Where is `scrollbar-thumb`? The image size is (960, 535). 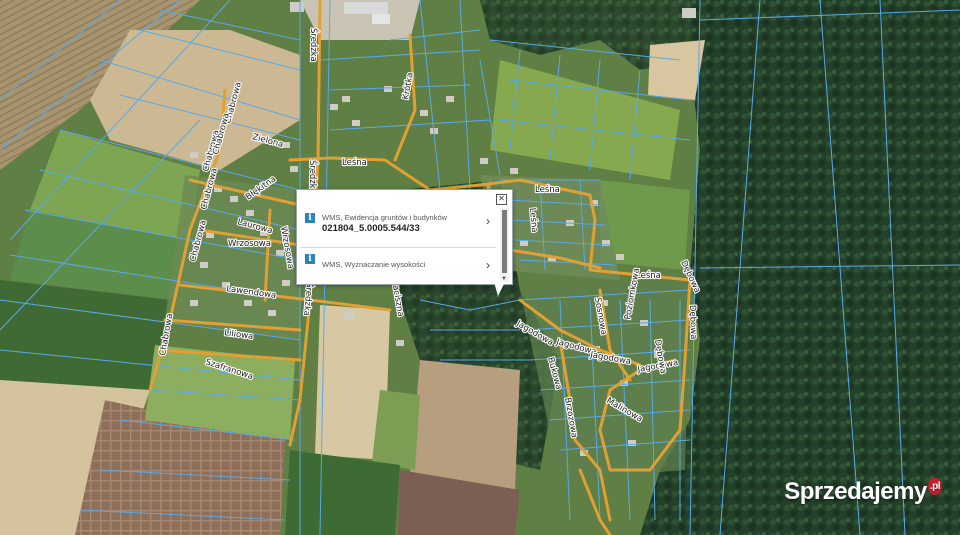 scrollbar-thumb is located at coordinates (504, 241).